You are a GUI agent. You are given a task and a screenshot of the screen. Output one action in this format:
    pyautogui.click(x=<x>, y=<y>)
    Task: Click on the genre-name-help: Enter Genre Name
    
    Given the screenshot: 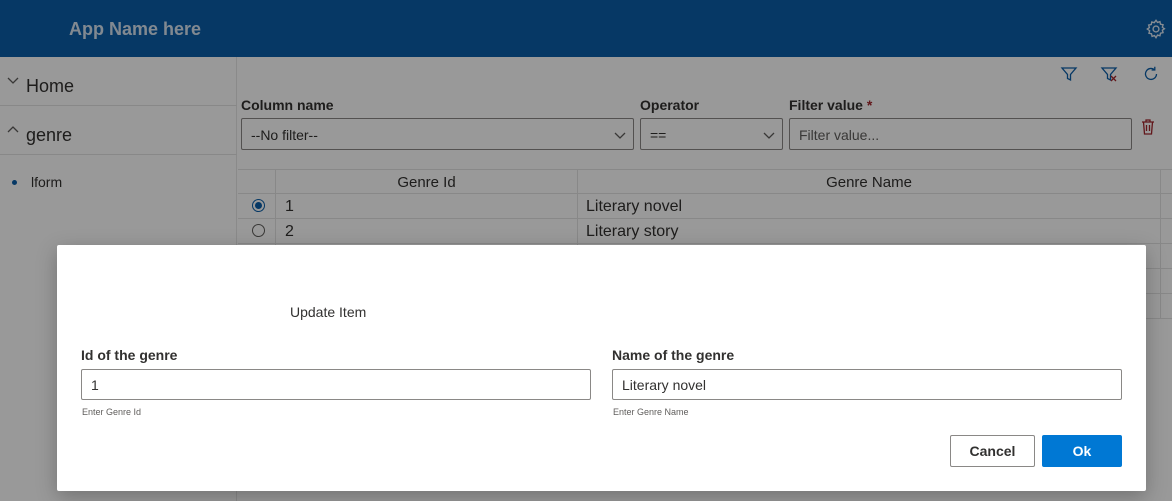 What is the action you would take?
    pyautogui.click(x=651, y=412)
    